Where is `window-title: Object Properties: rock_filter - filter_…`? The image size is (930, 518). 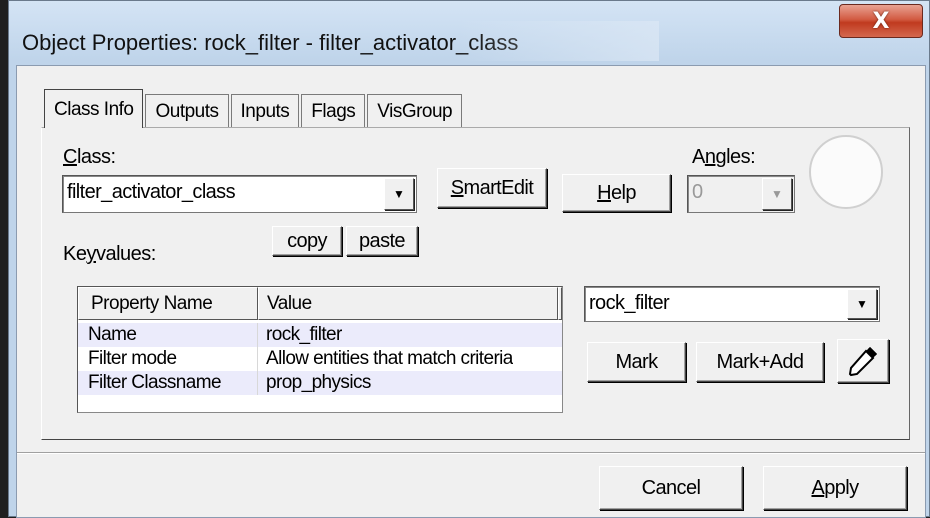 window-title: Object Properties: rock_filter - filter_… is located at coordinates (270, 42).